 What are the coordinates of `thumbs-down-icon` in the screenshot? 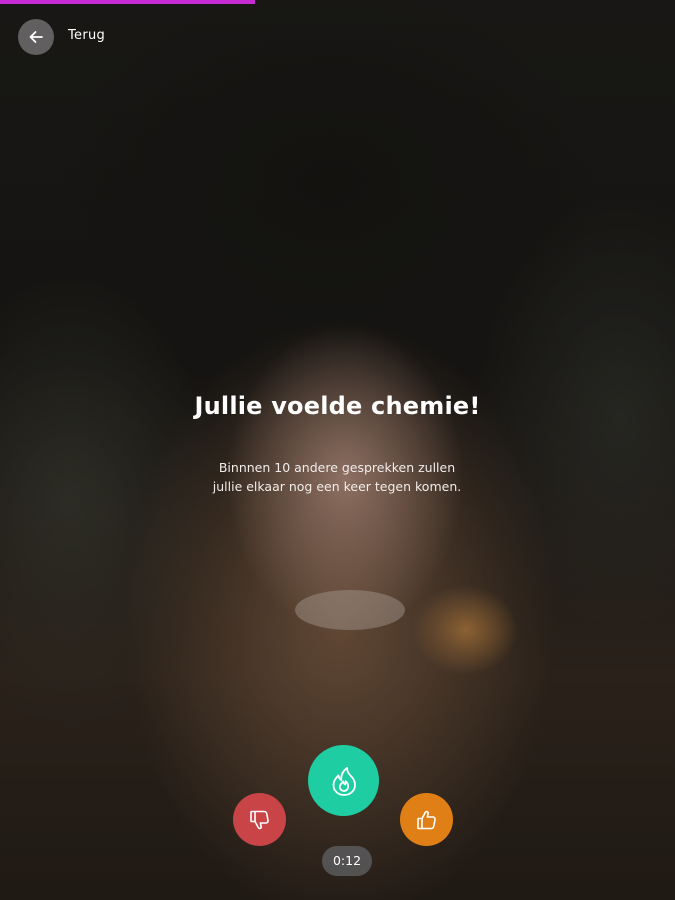 It's located at (259, 819).